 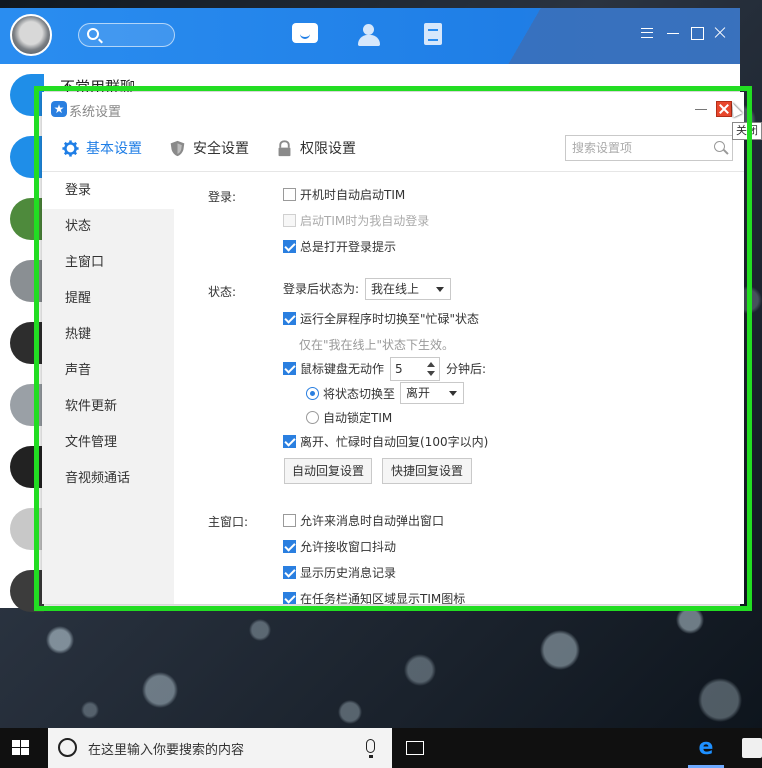 I want to click on checkbox-auto-popup, so click(x=289, y=520).